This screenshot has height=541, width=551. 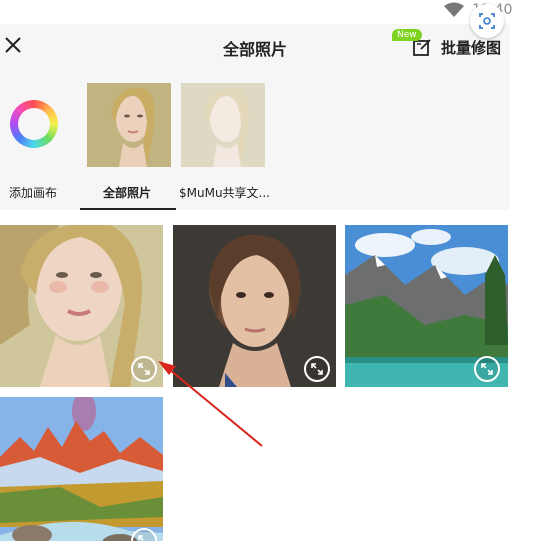 I want to click on new-badge: New, so click(x=407, y=35).